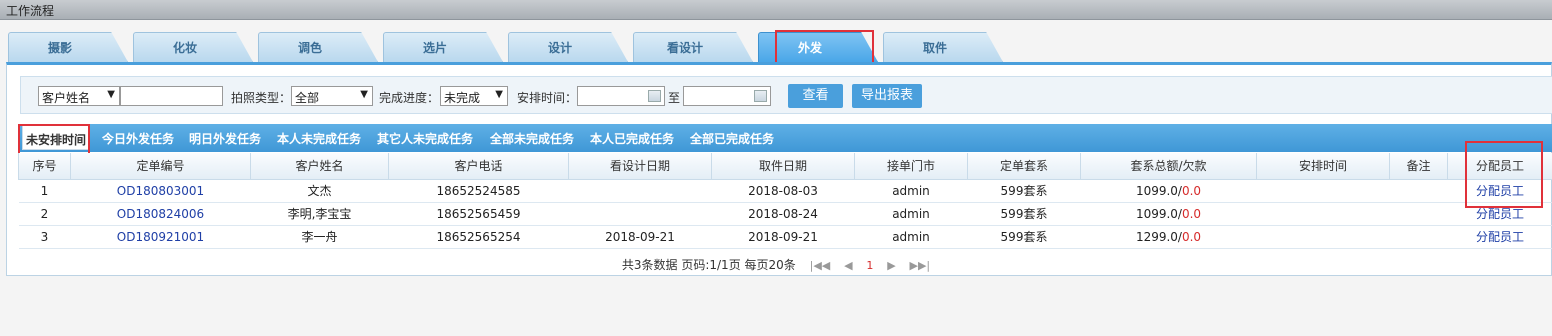  I want to click on photo-type-label: 拍照类型：, so click(261, 98).